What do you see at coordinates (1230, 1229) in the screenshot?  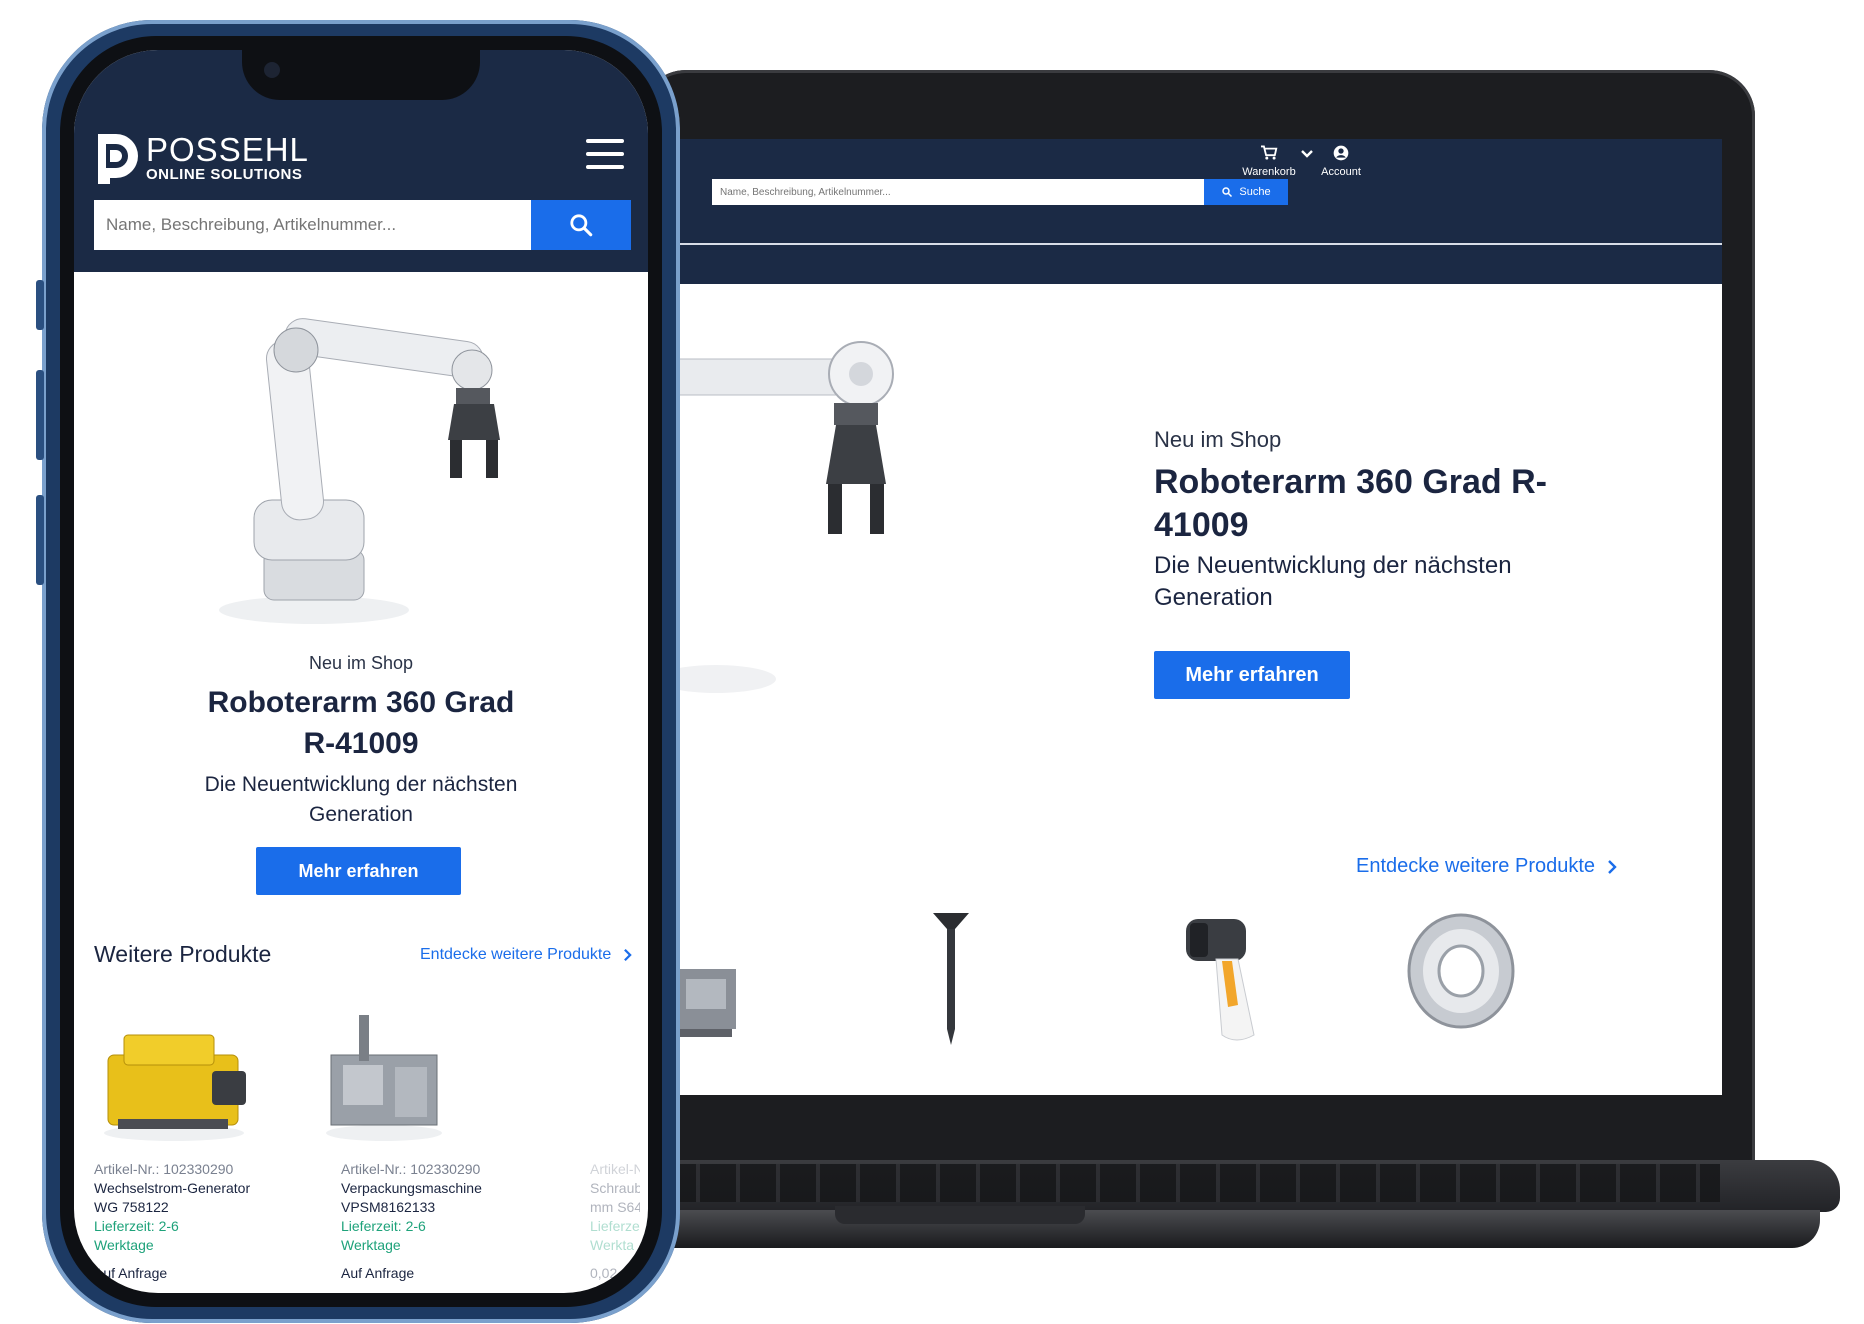 I see `laptop-base` at bounding box center [1230, 1229].